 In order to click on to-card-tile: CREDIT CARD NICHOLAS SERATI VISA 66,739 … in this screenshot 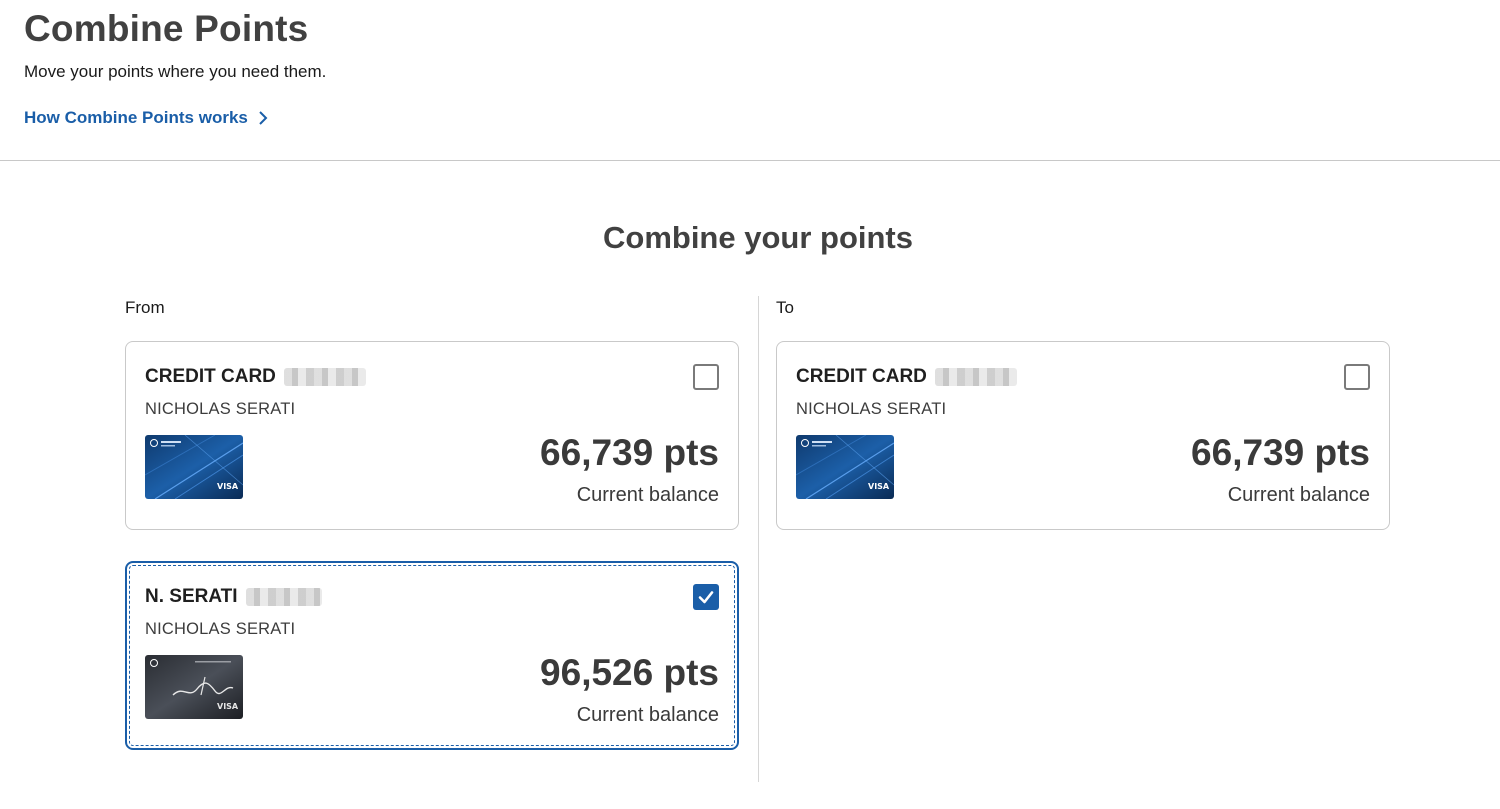, I will do `click(1083, 435)`.